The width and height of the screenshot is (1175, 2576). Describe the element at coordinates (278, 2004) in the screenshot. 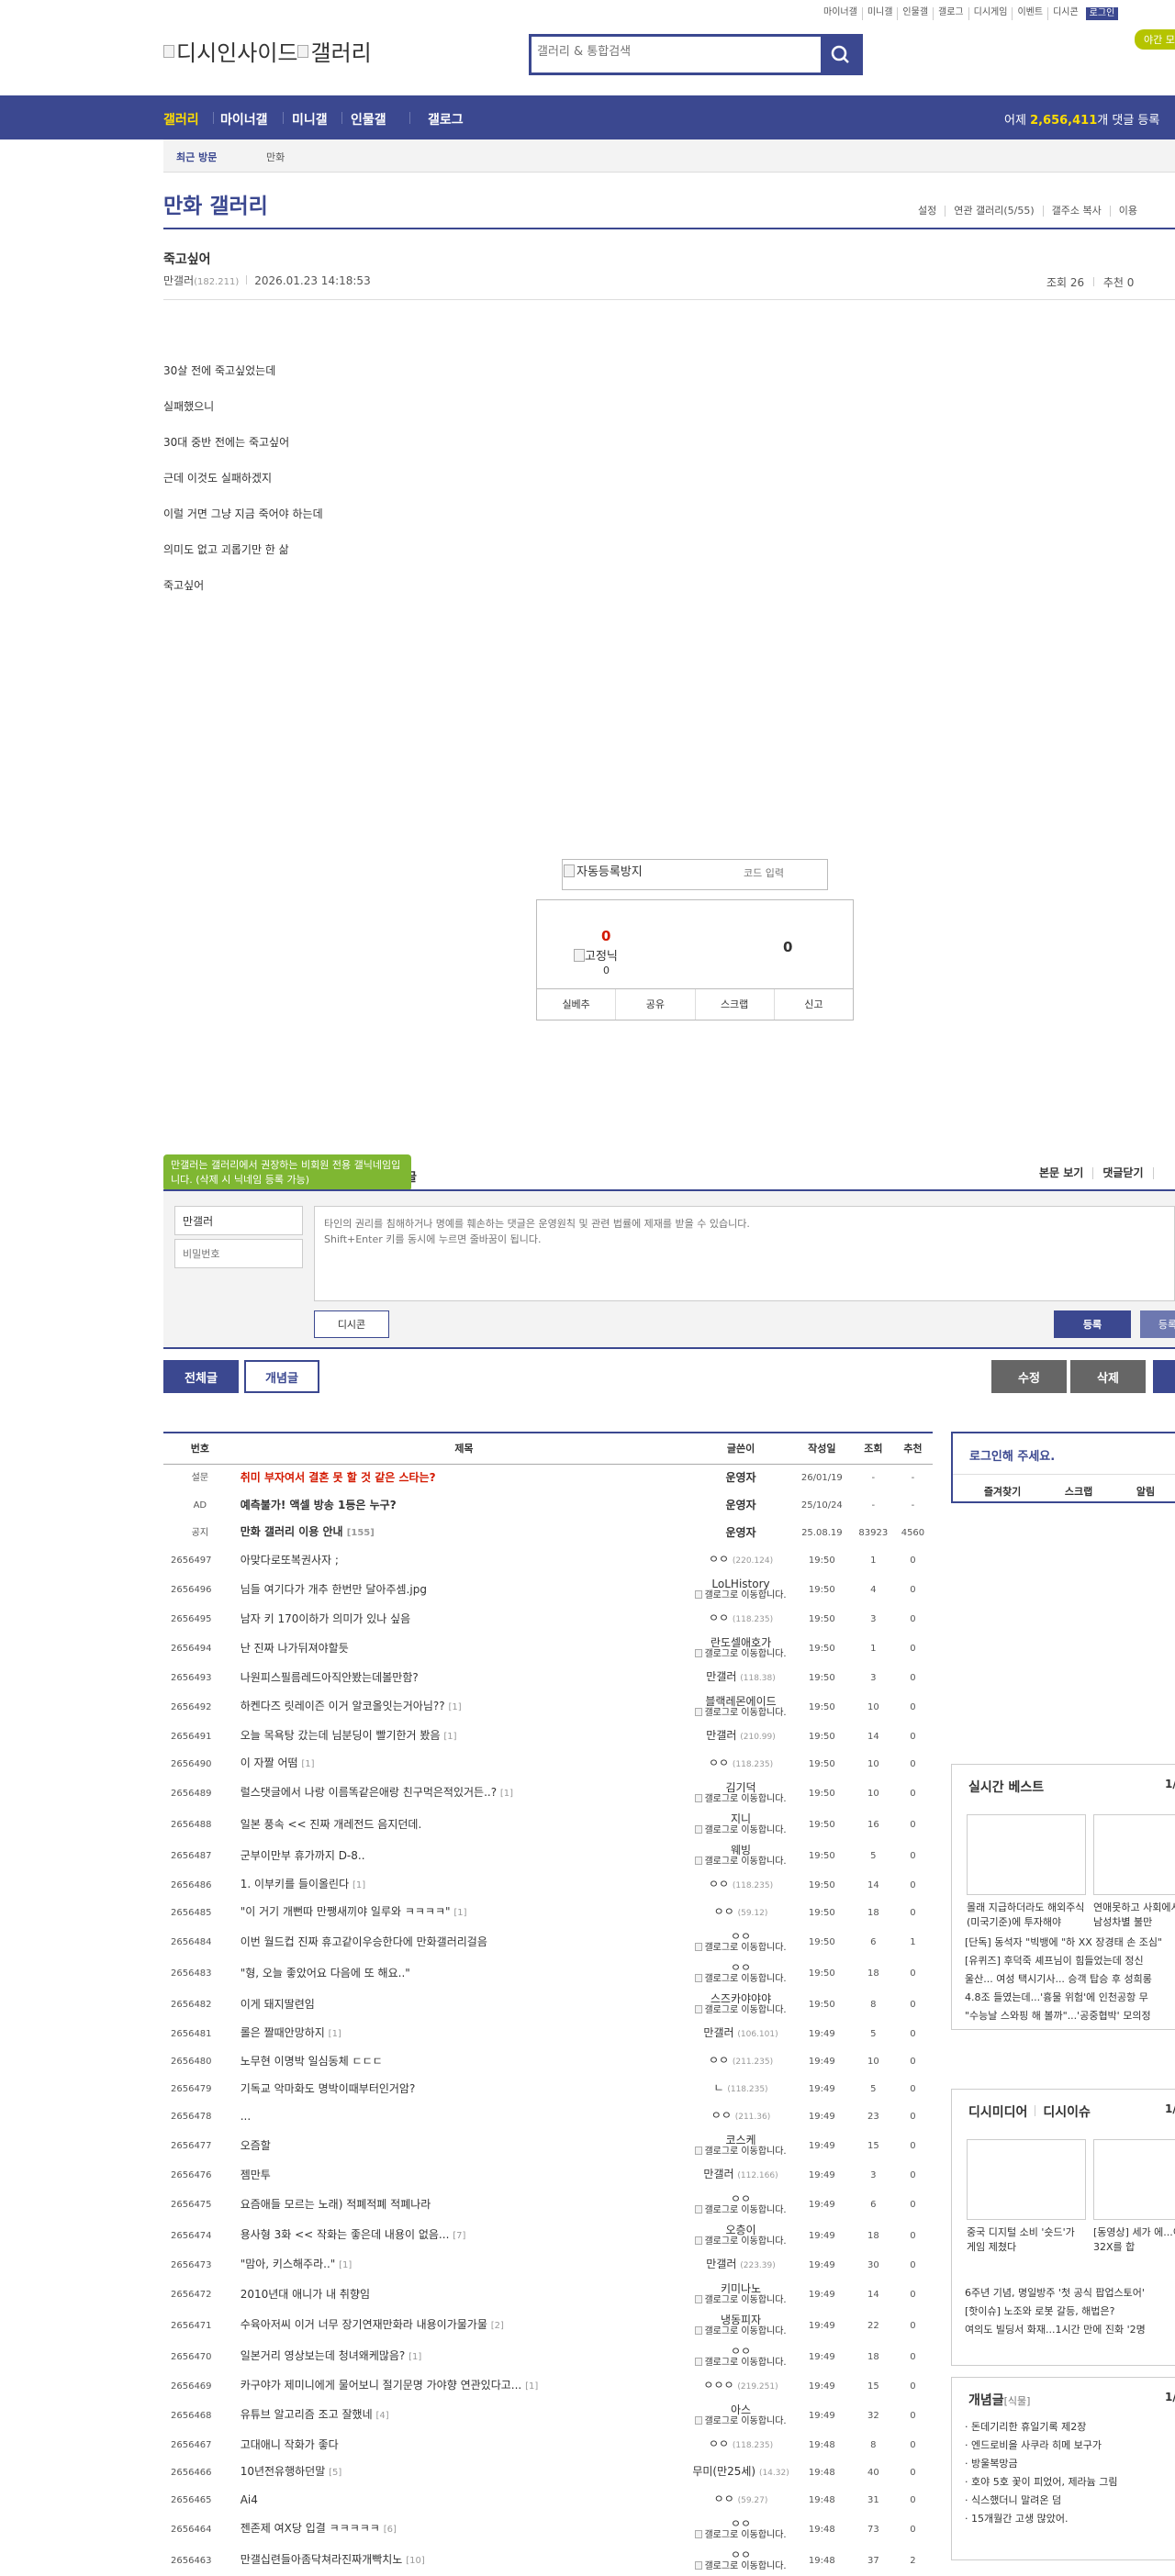

I see `post-subject: 이게 돼지딸련임` at that location.